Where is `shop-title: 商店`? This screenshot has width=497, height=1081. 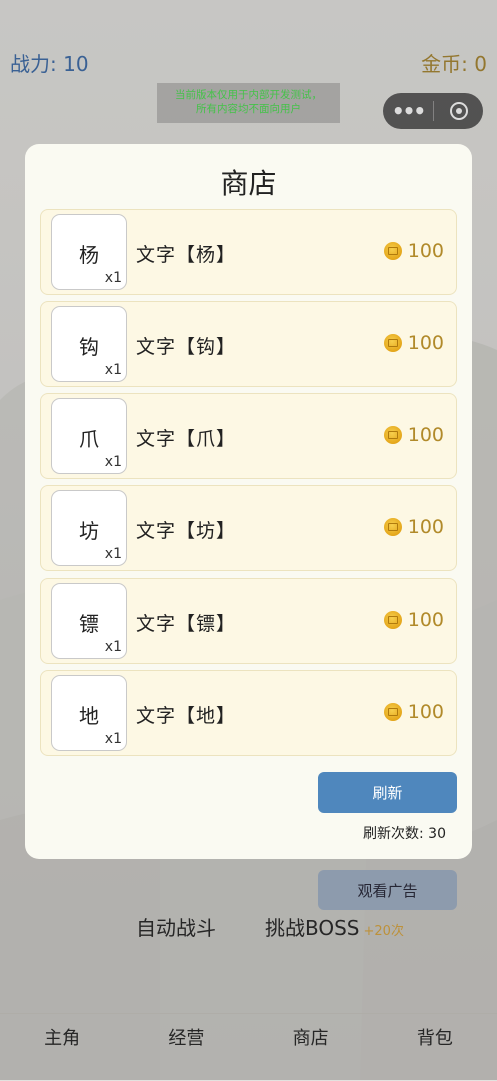
shop-title: 商店 is located at coordinates (248, 183).